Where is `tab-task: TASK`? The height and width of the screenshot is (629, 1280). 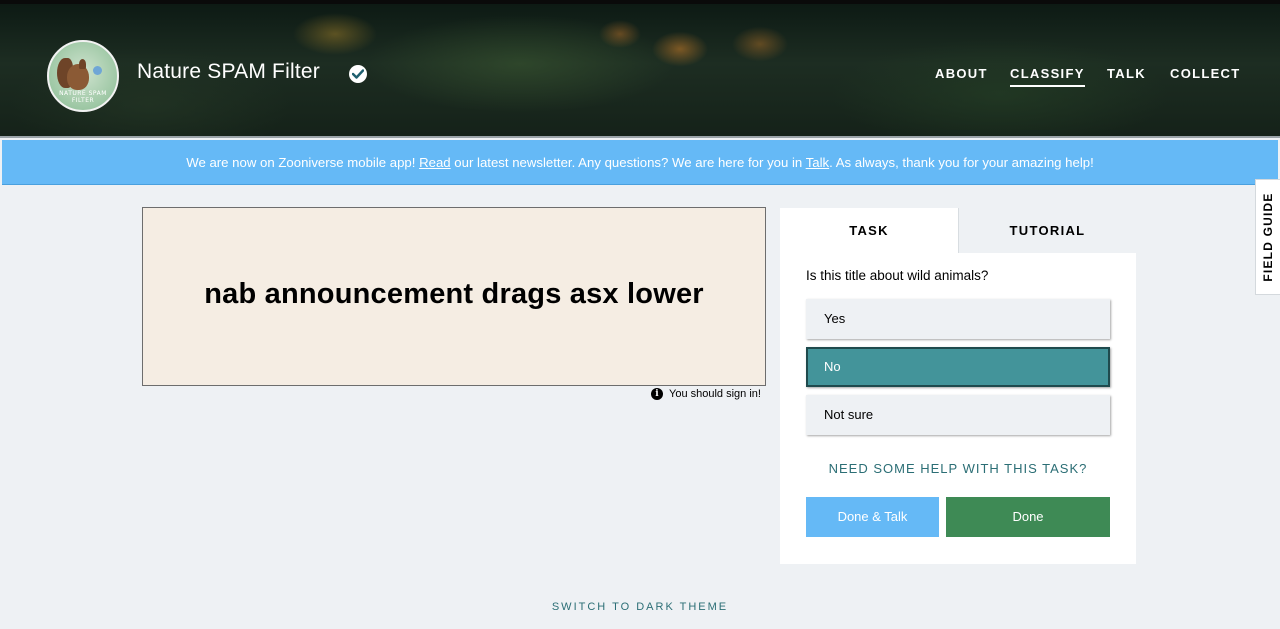 tab-task: TASK is located at coordinates (869, 230).